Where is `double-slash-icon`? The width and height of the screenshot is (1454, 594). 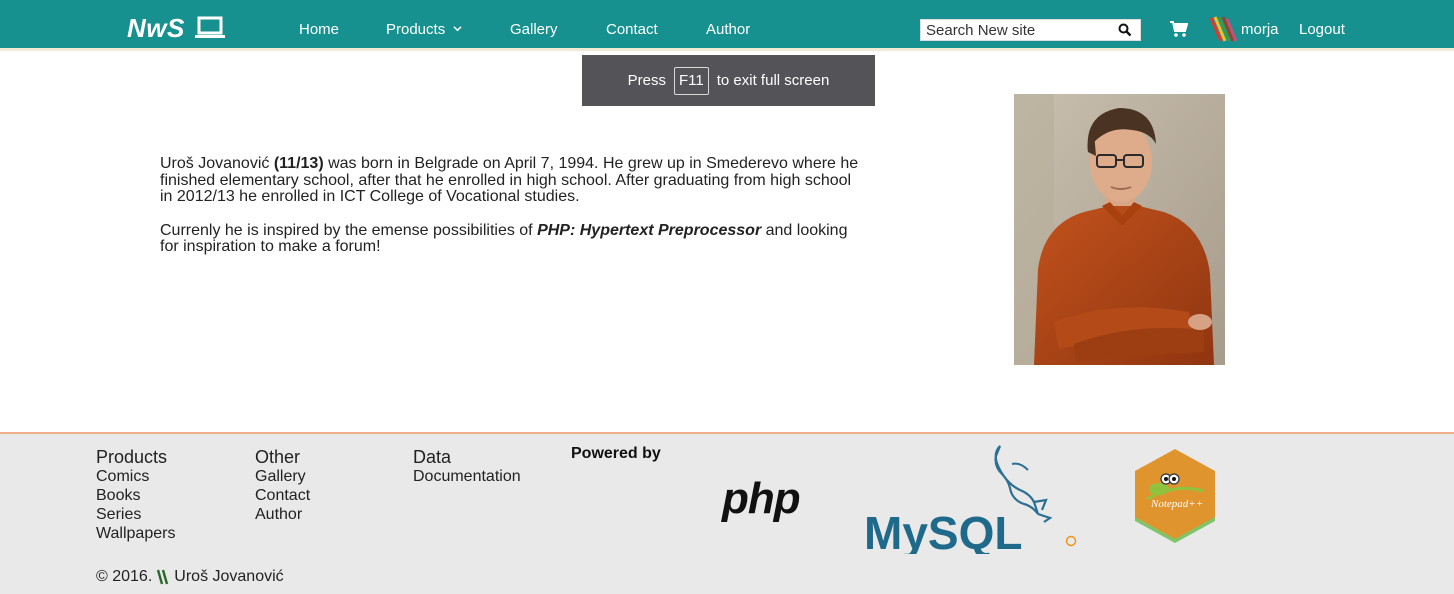
double-slash-icon is located at coordinates (163, 577).